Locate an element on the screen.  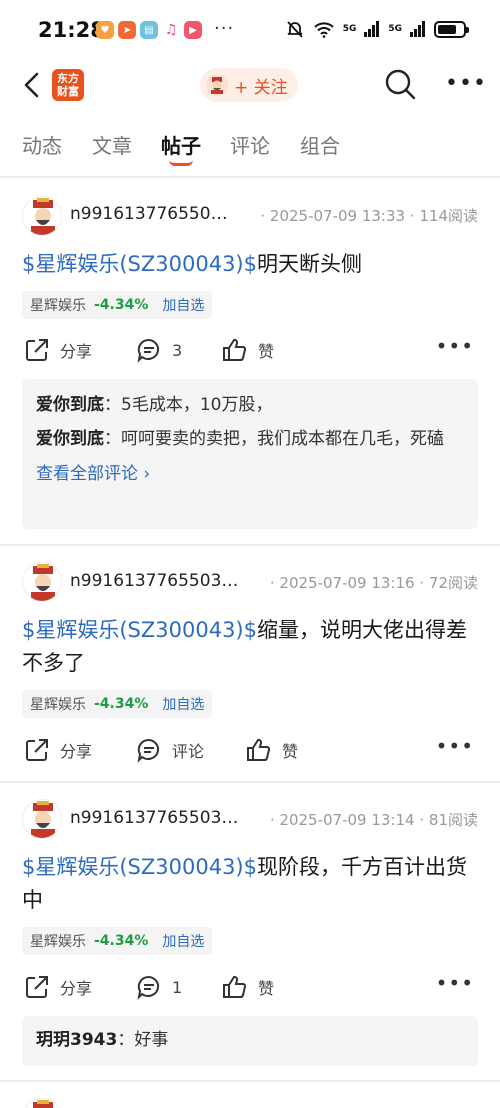
share-label: 分享 is located at coordinates (76, 351).